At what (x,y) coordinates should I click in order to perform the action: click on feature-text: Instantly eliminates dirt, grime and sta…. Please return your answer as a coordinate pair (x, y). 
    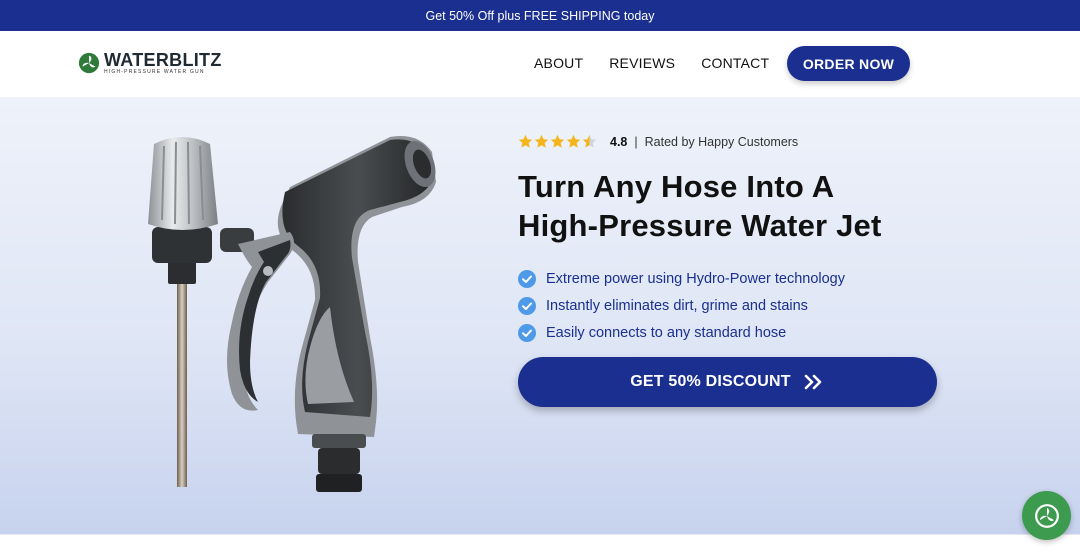
    Looking at the image, I should click on (677, 305).